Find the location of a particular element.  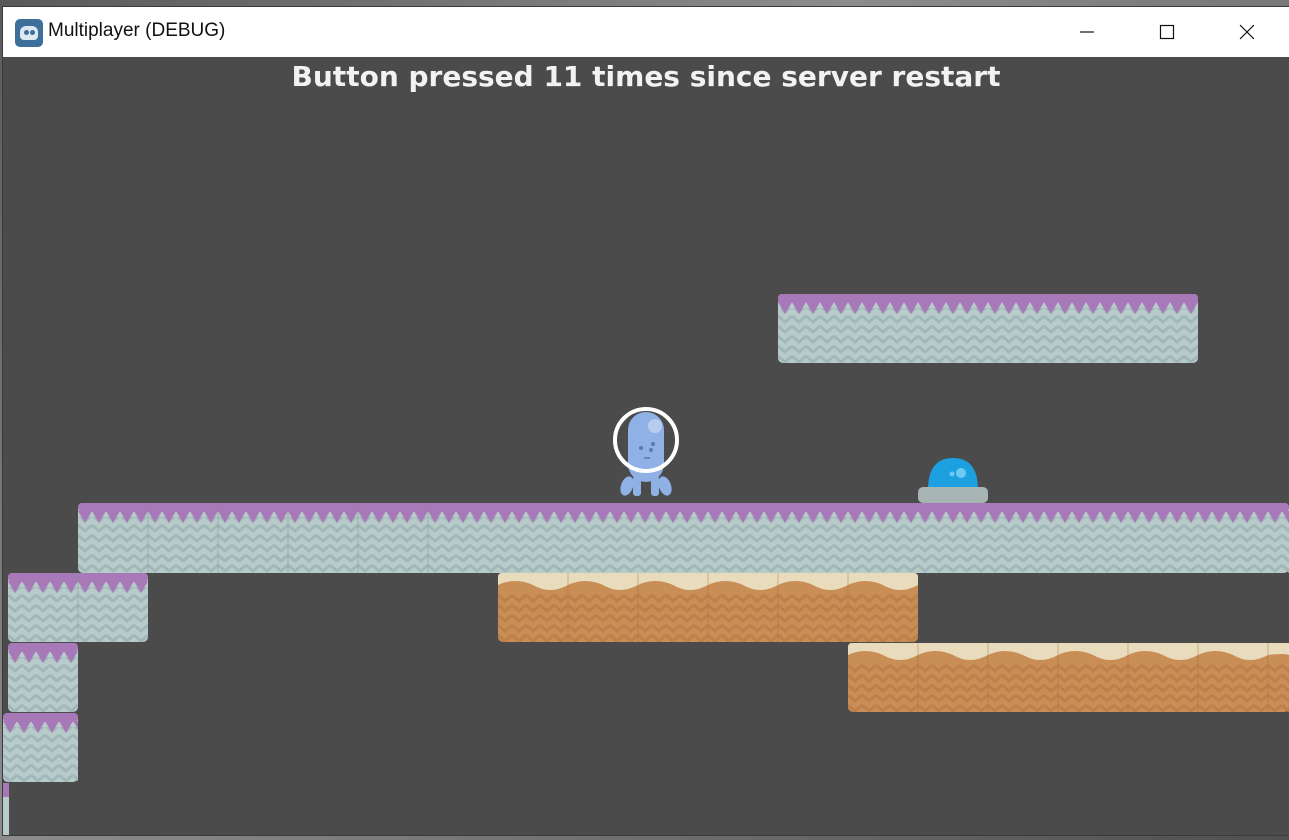

upper-ice-platform is located at coordinates (988, 328).